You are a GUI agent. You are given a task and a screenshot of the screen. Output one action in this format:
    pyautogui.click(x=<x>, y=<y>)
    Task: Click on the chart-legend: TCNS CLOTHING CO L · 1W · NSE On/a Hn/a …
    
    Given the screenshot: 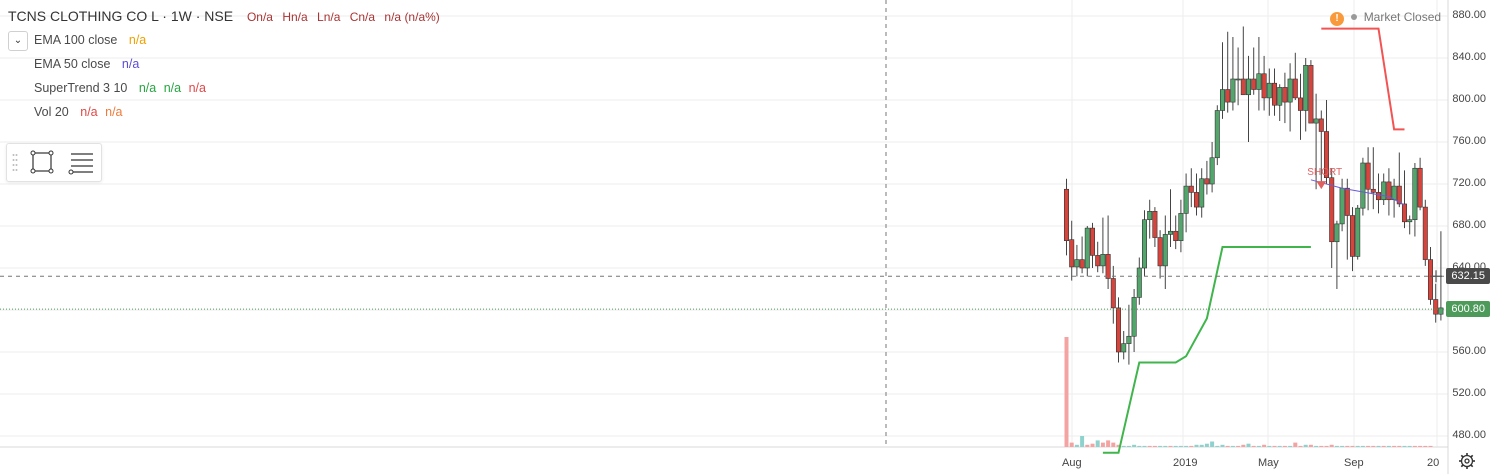 What is the action you would take?
    pyautogui.click(x=227, y=64)
    